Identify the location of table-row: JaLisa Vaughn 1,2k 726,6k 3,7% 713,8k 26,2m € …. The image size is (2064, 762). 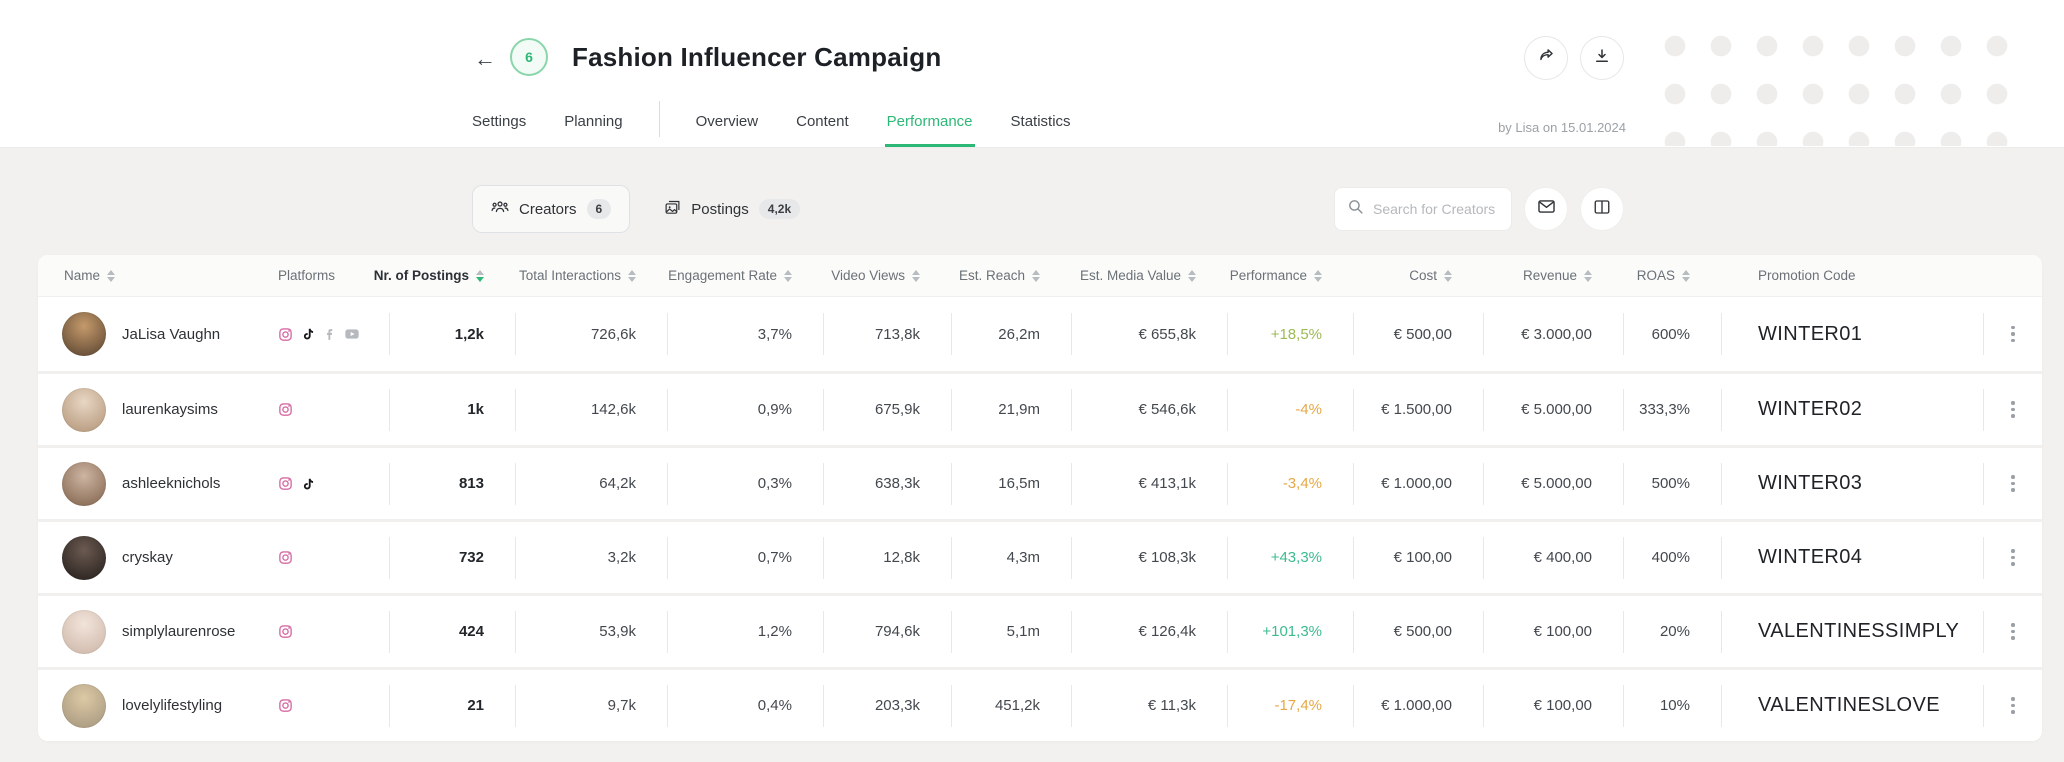
(1040, 334).